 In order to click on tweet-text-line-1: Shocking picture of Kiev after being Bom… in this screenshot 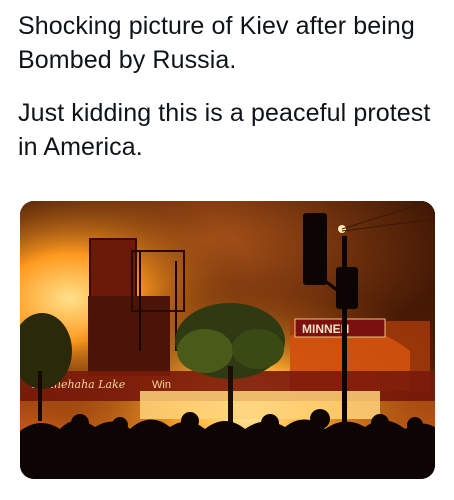, I will do `click(216, 43)`.